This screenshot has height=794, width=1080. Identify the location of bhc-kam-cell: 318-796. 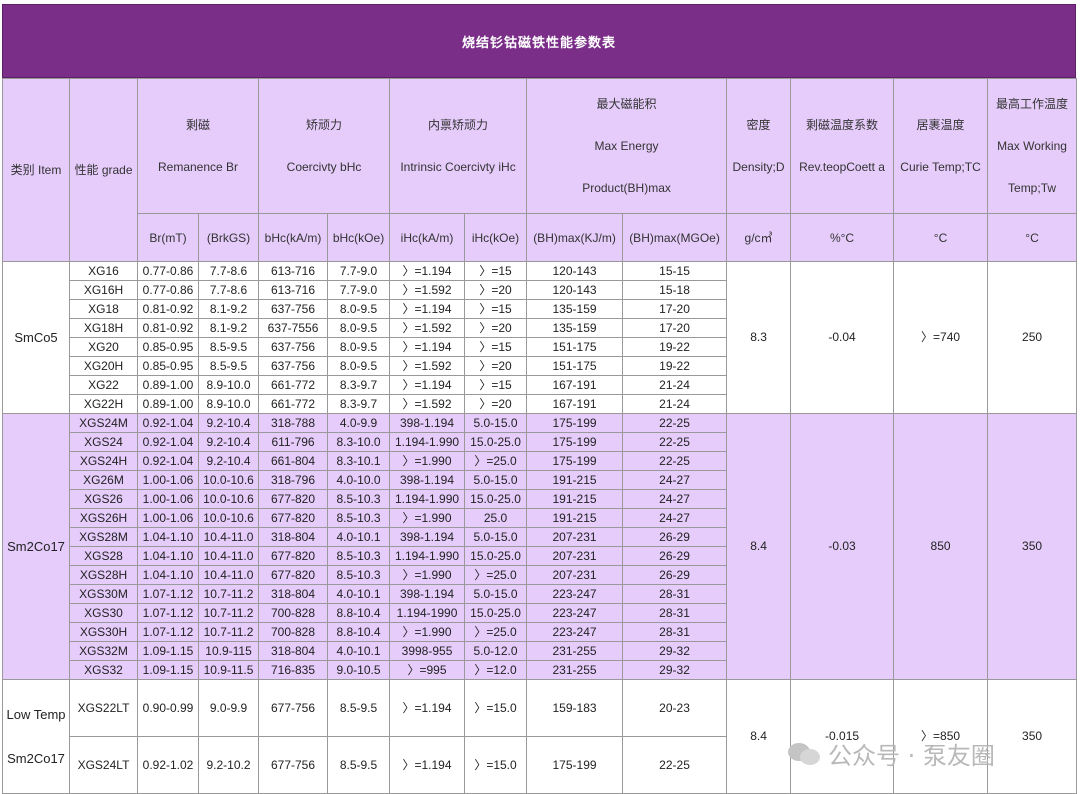
(293, 480).